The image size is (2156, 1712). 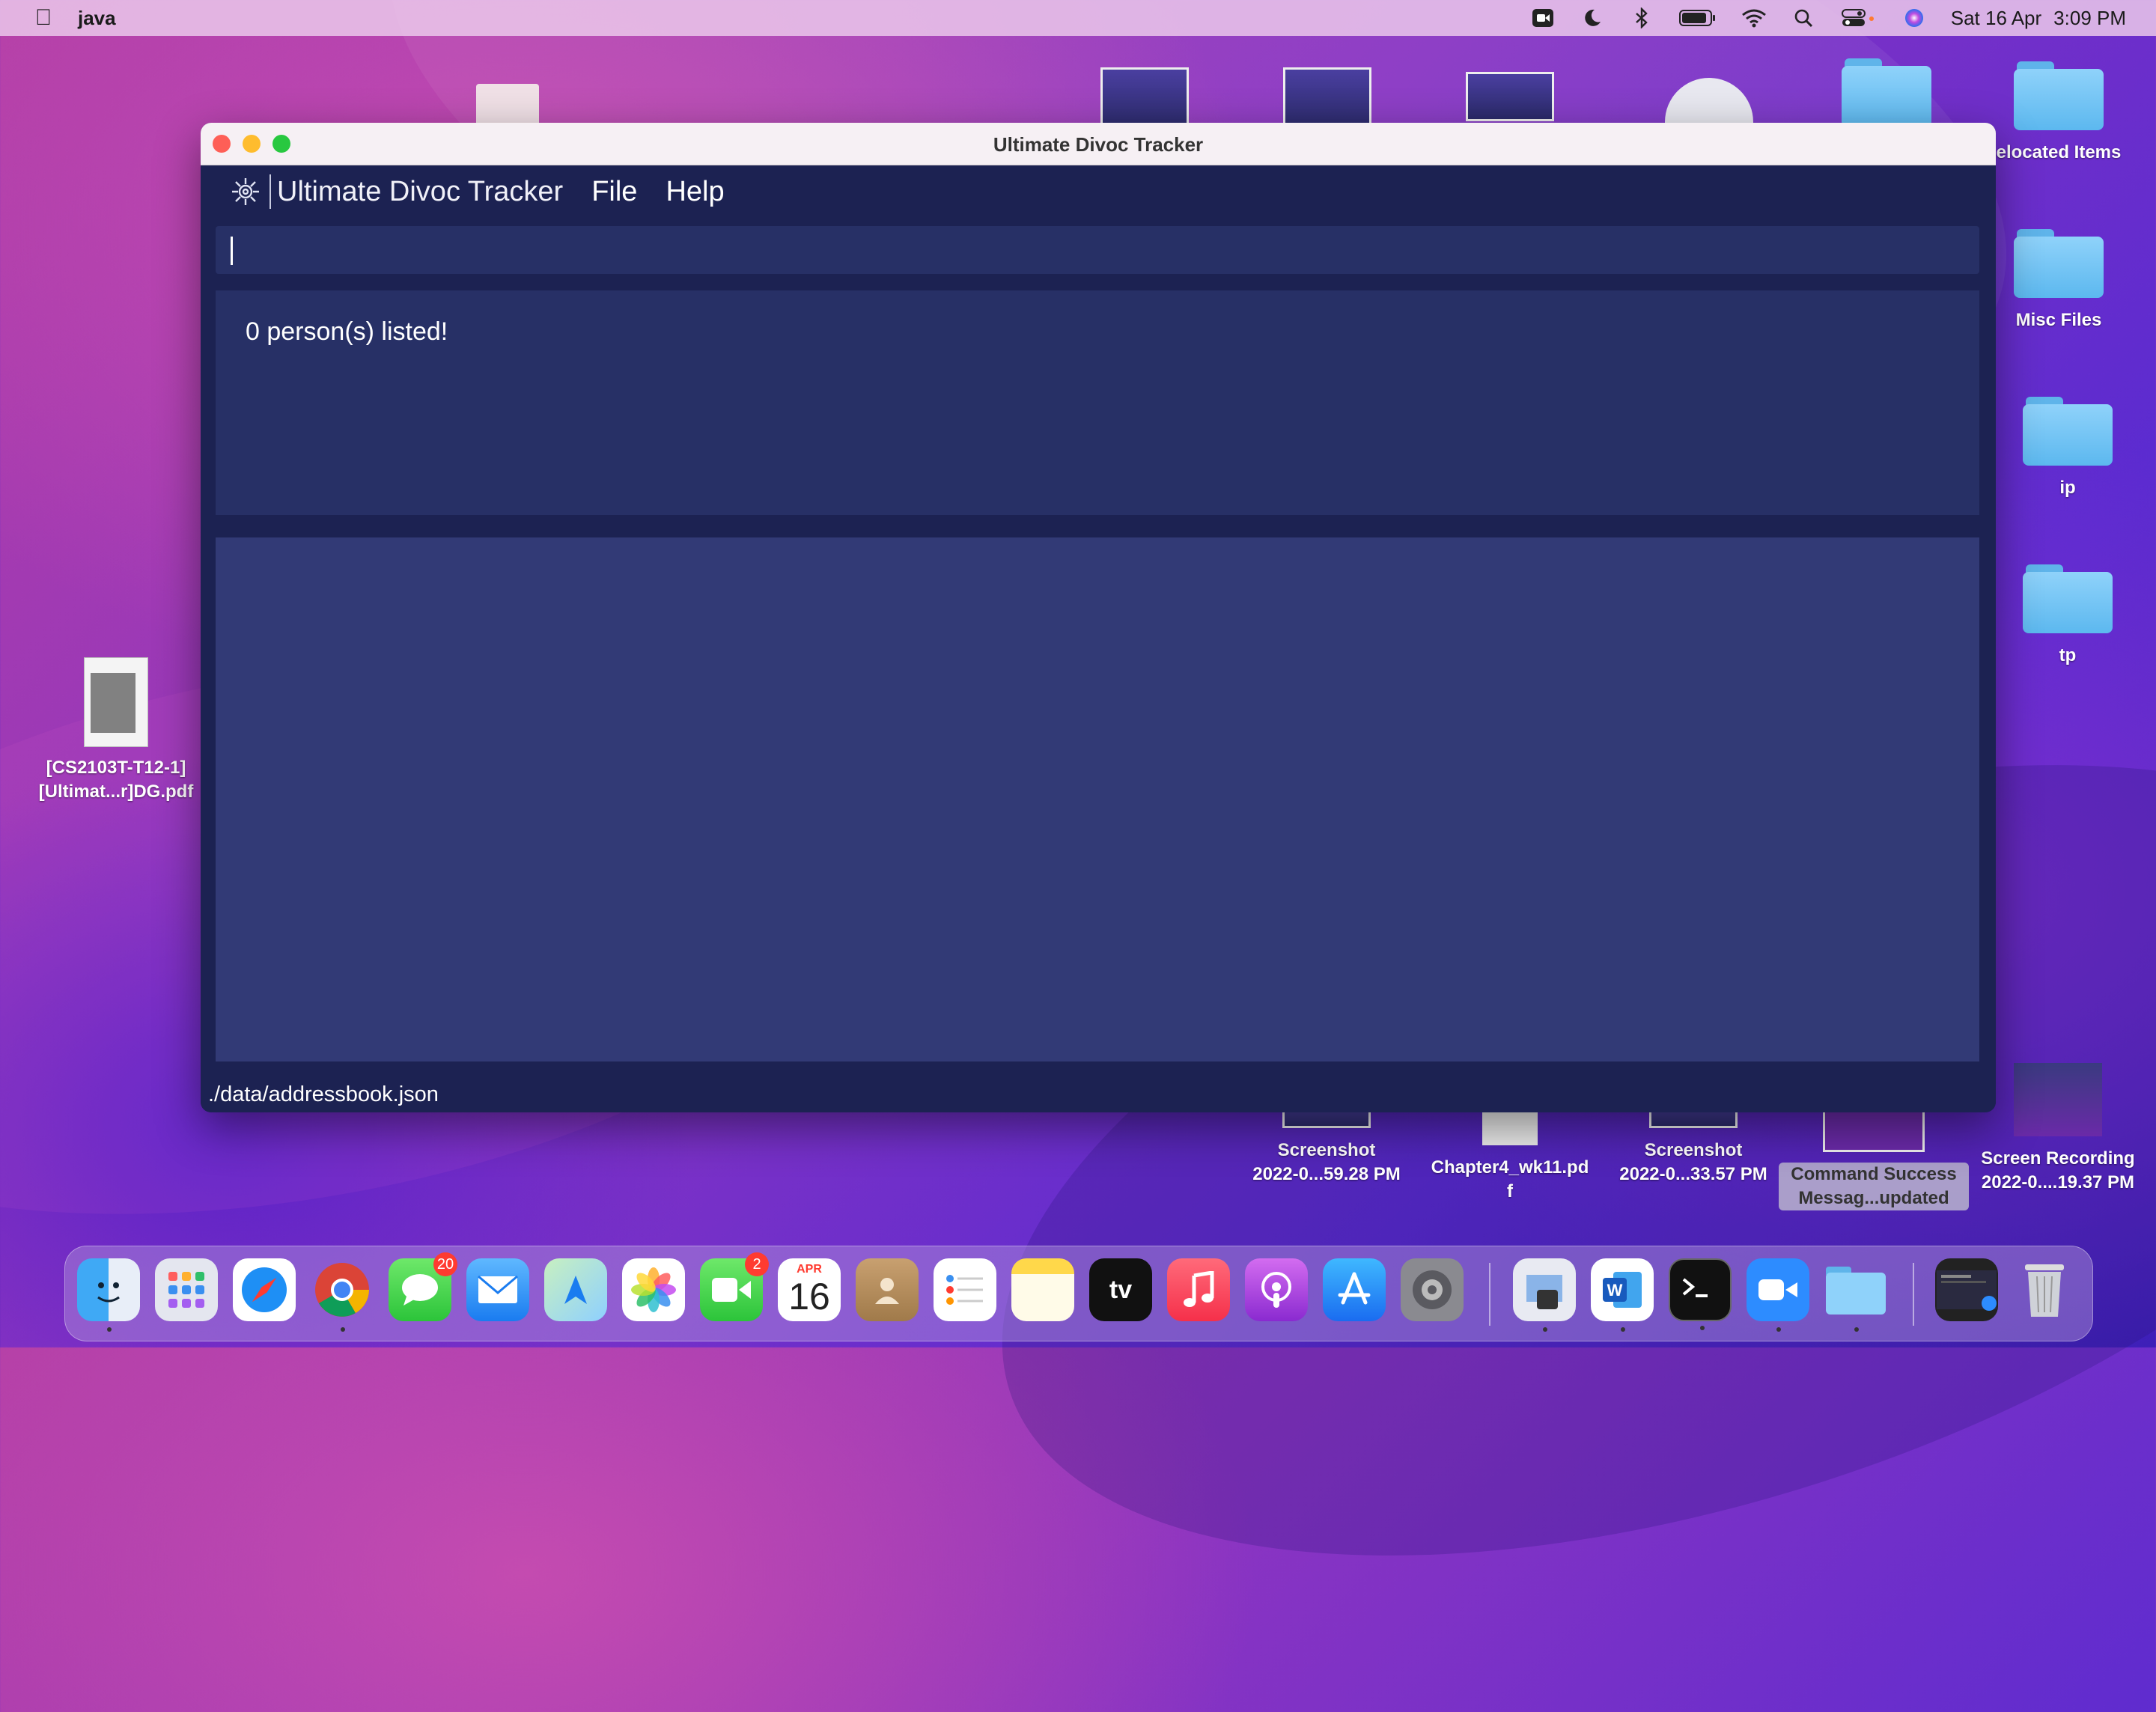 What do you see at coordinates (1778, 1295) in the screenshot?
I see `zoom-icon` at bounding box center [1778, 1295].